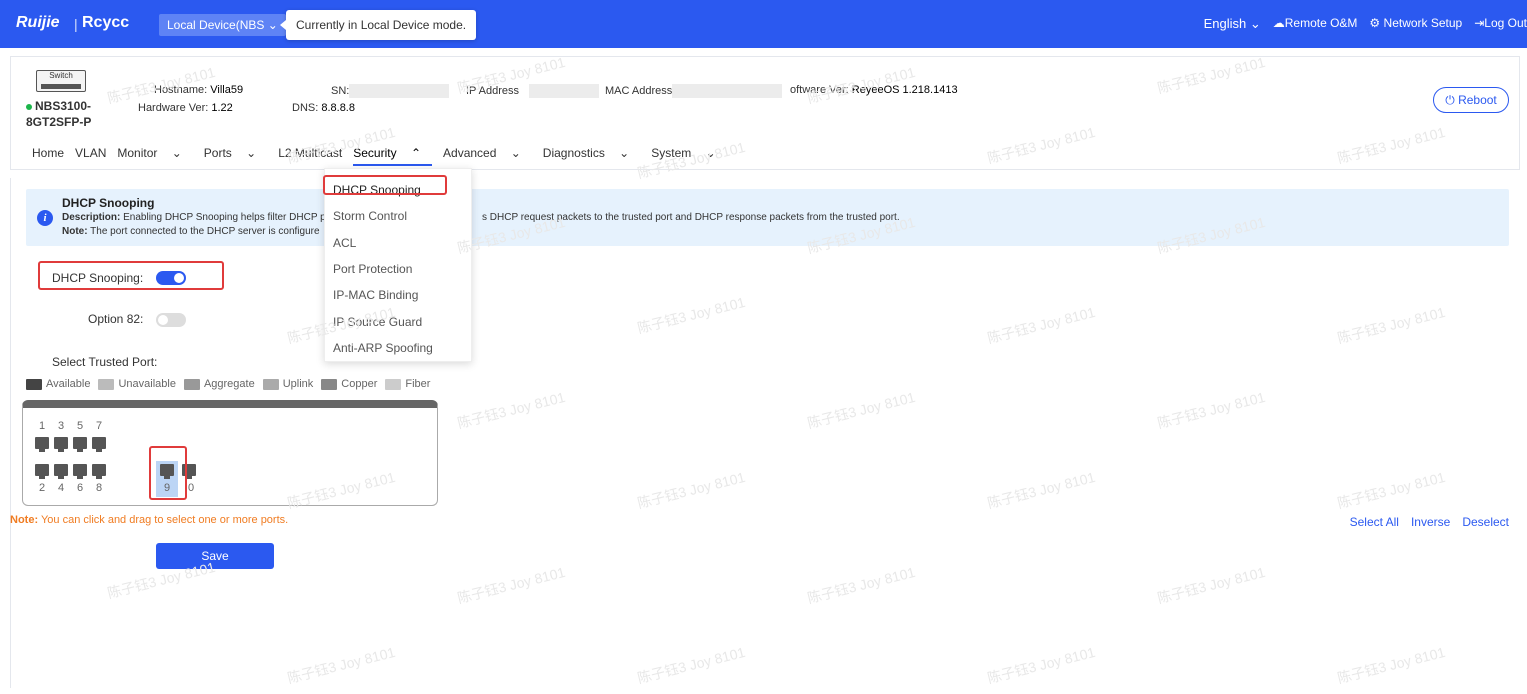 Image resolution: width=1527 pixels, height=694 pixels. Describe the element at coordinates (694, 91) in the screenshot. I see `mac-info: MAC Address` at that location.